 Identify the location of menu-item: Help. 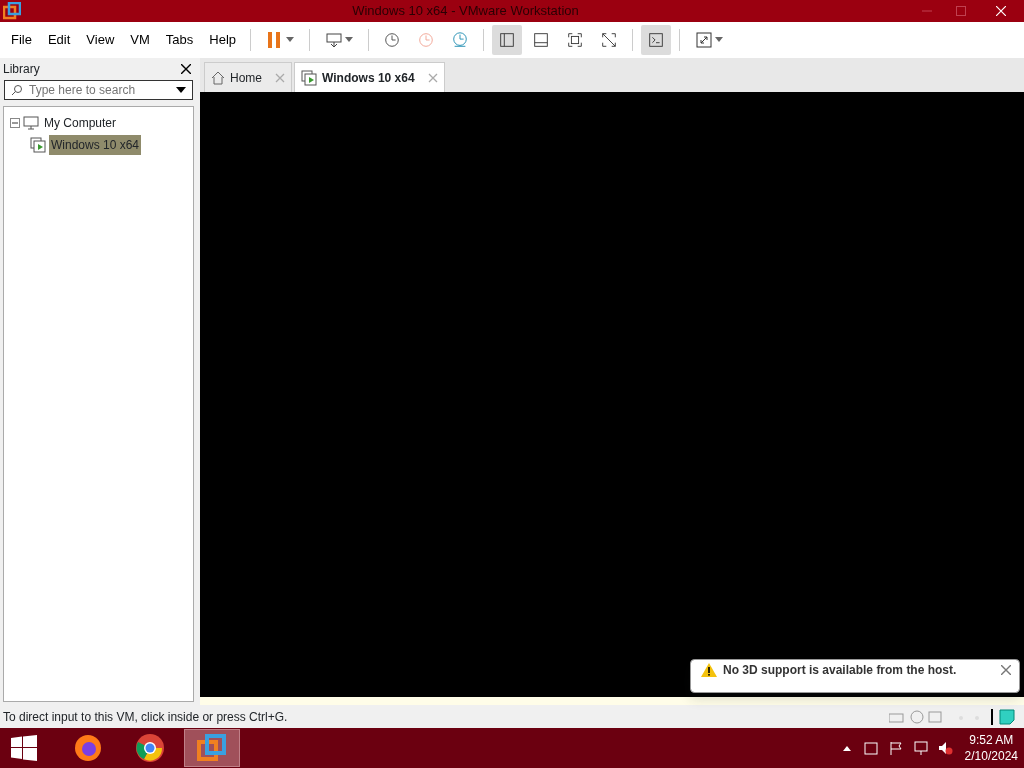
(223, 40).